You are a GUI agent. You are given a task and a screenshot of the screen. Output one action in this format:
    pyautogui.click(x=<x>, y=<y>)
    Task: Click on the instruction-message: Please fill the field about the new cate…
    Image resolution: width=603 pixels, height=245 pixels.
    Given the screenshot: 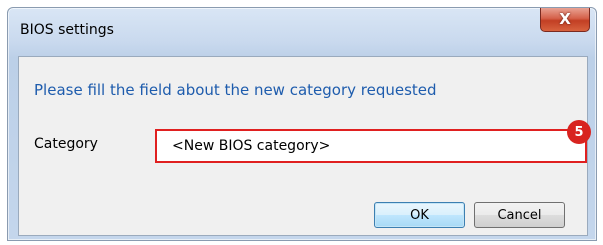 What is the action you would take?
    pyautogui.click(x=235, y=90)
    